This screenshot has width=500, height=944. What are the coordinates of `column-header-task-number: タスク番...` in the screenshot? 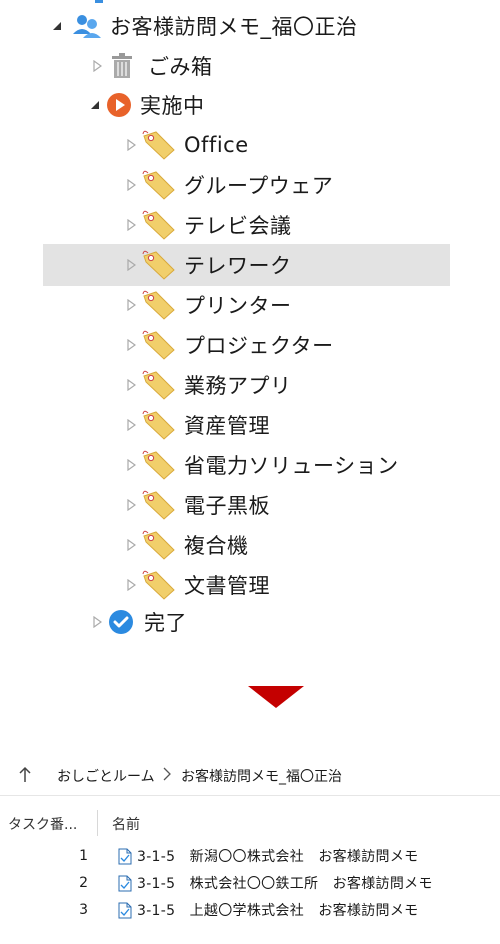 It's located at (42, 824).